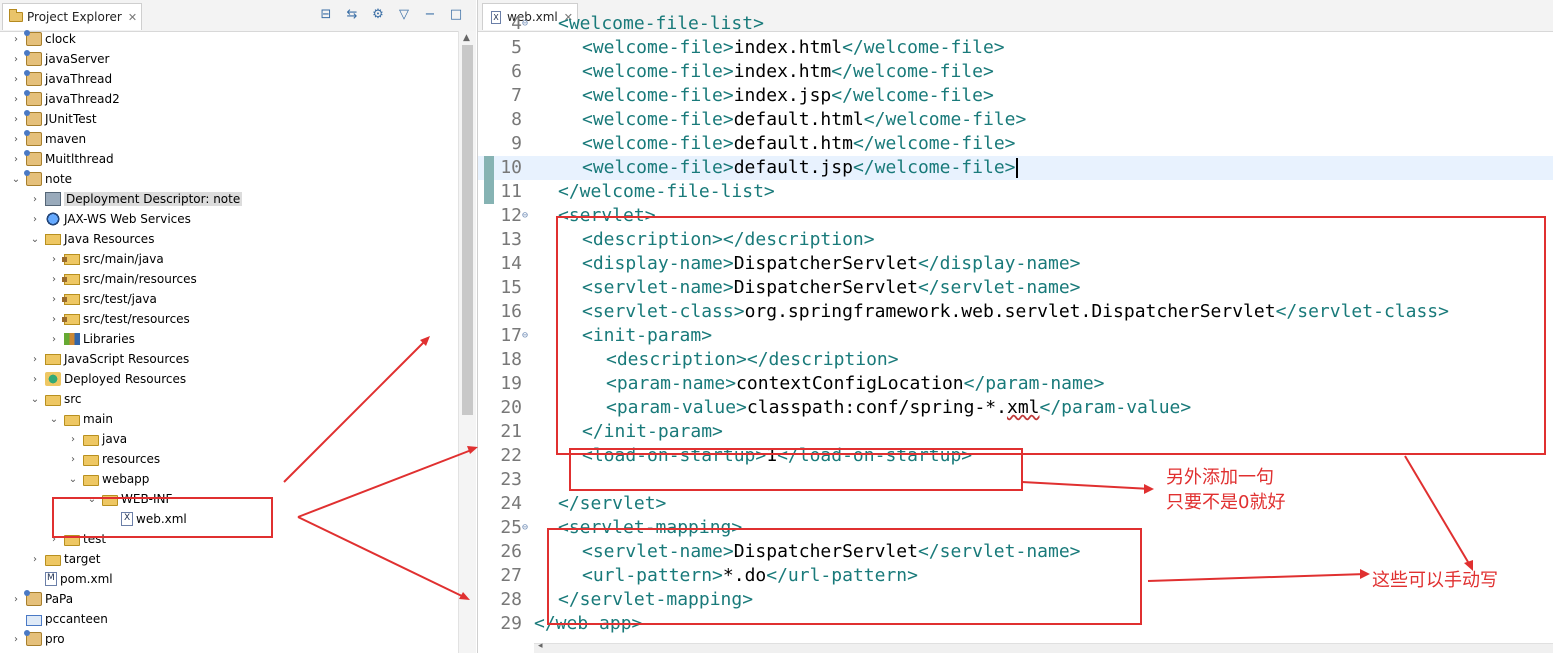 The image size is (1553, 653). What do you see at coordinates (110, 219) in the screenshot?
I see `tree-item: › JAX-WS Web Services` at bounding box center [110, 219].